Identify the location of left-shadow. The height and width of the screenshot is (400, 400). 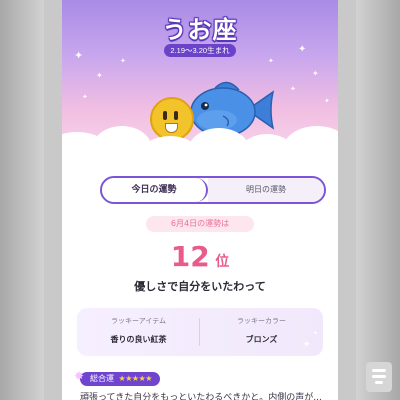
(22, 200).